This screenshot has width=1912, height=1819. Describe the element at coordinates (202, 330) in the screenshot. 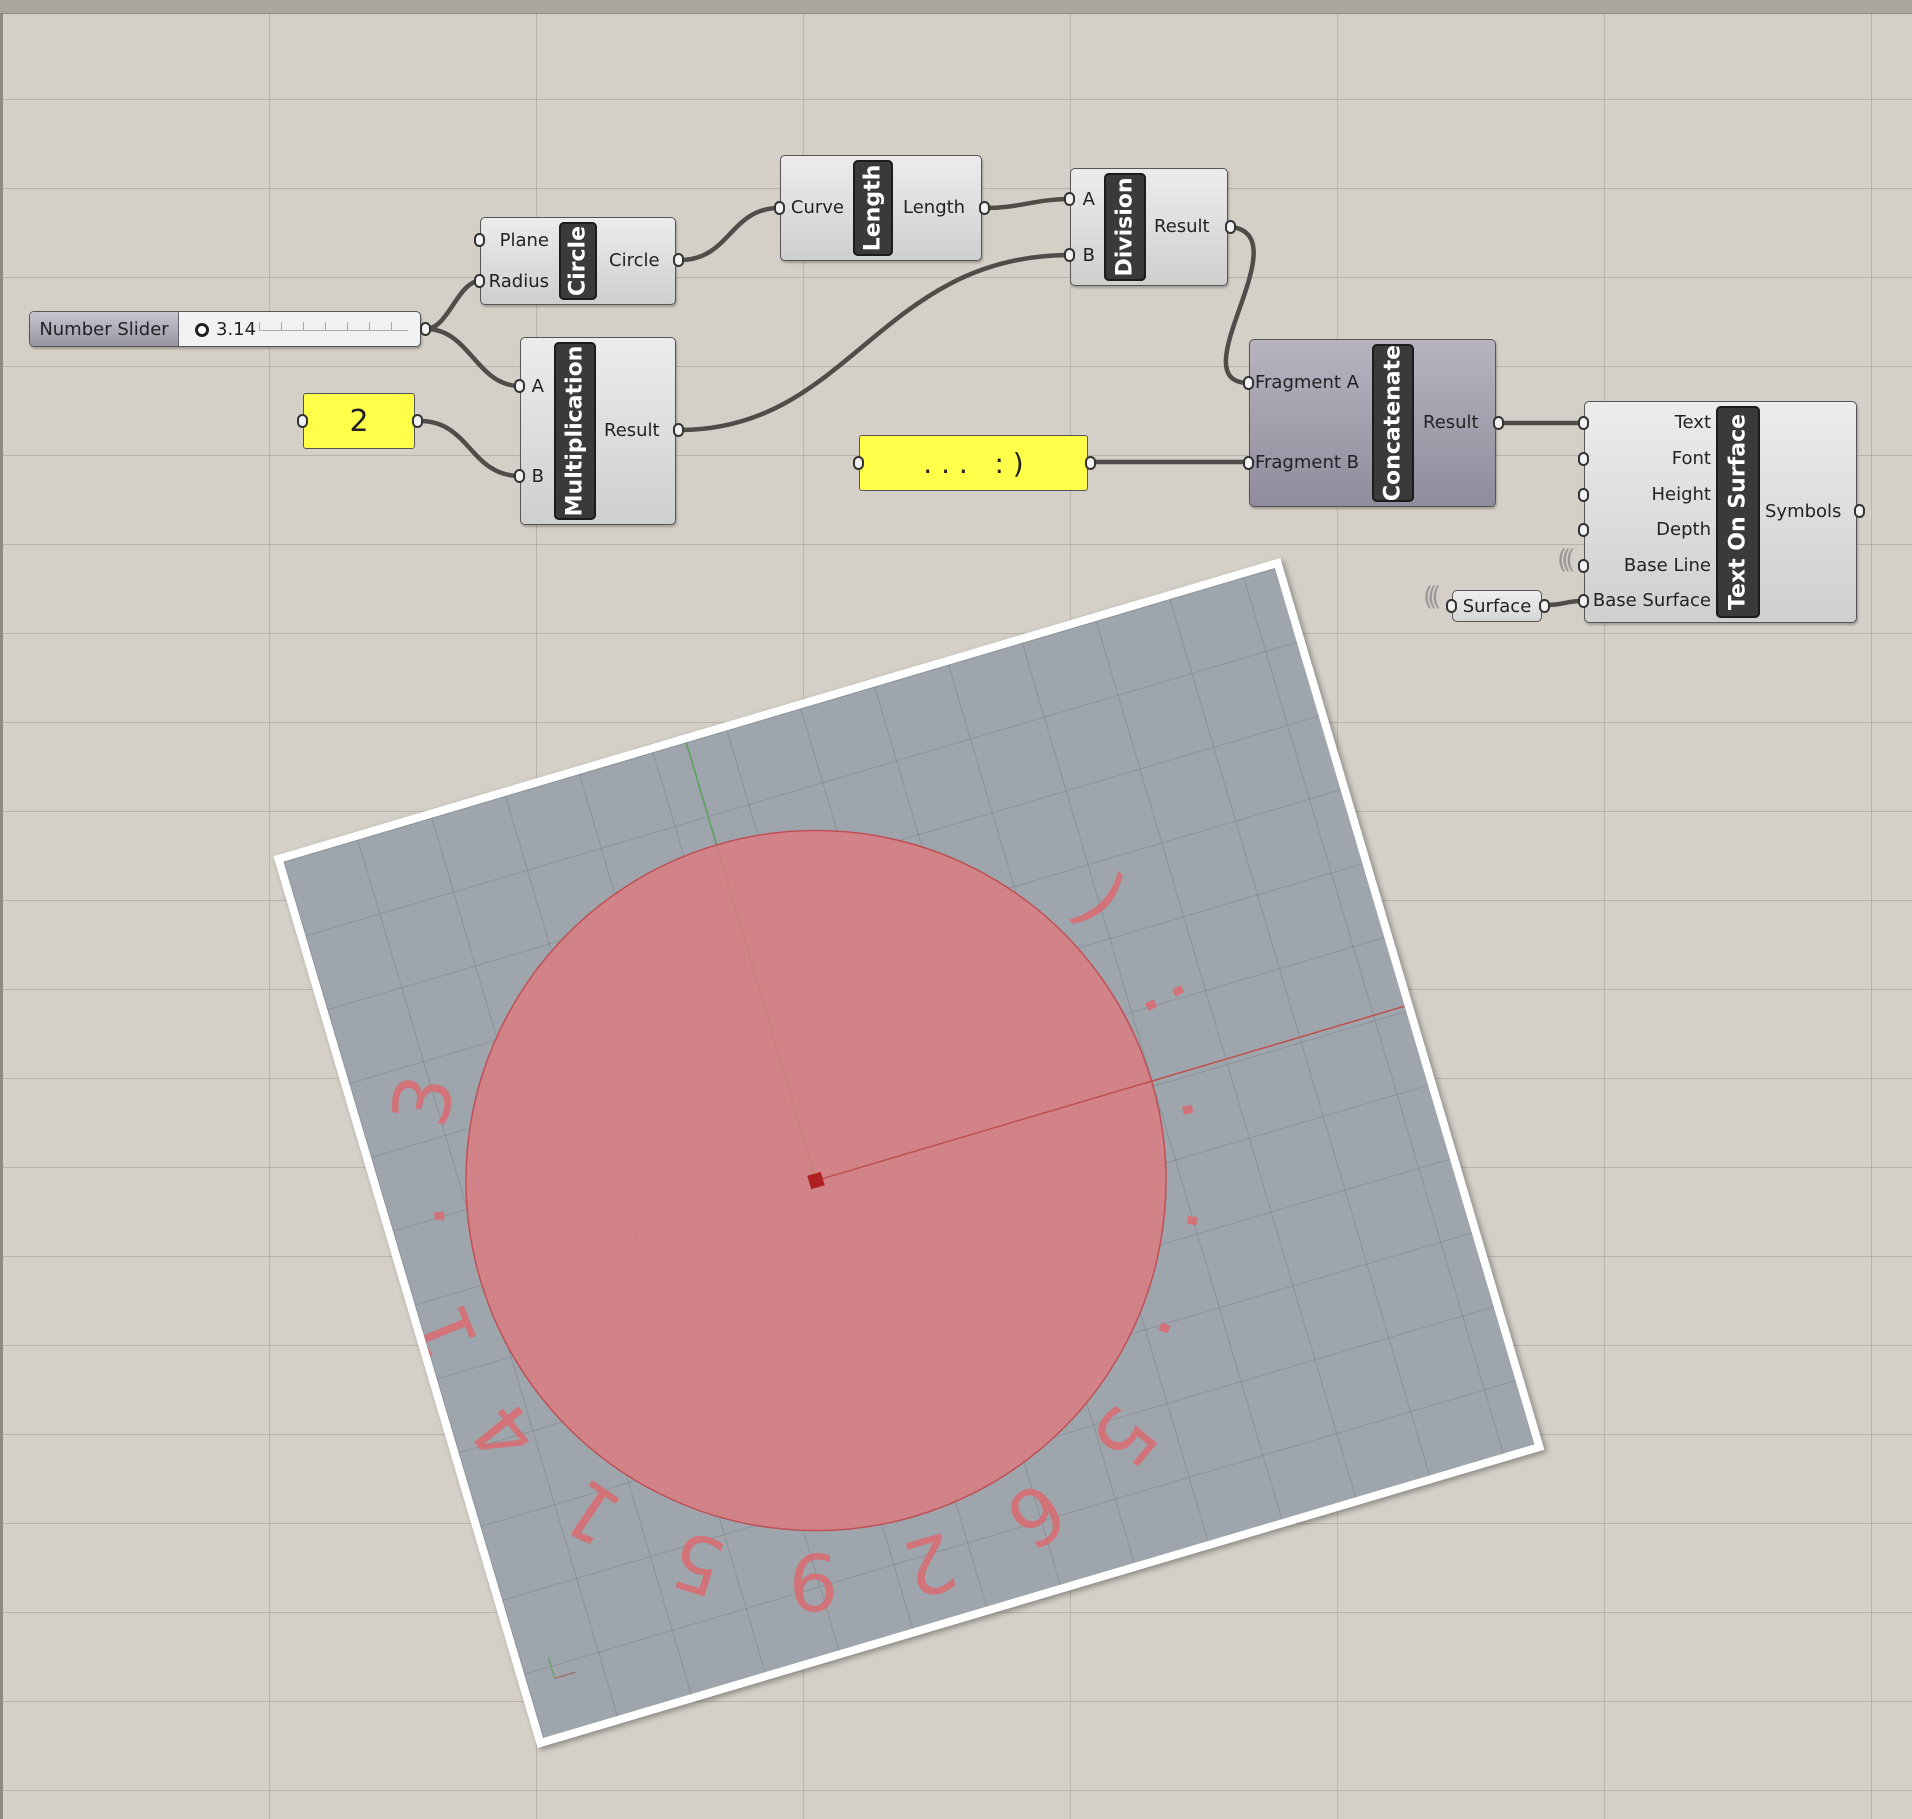

I see `slider-knob` at that location.